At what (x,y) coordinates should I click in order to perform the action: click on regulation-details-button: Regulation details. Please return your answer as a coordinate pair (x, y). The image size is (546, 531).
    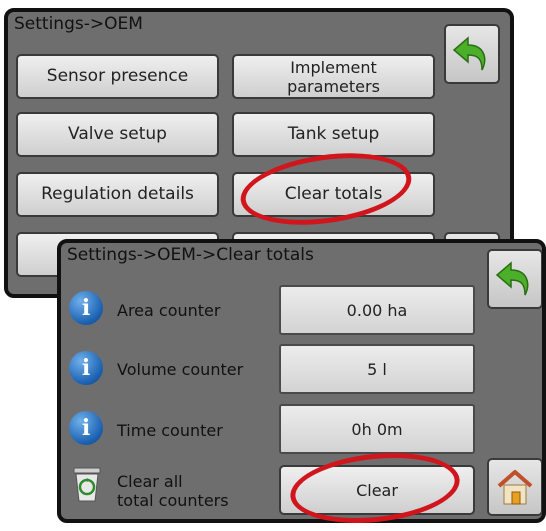
    Looking at the image, I should click on (117, 194).